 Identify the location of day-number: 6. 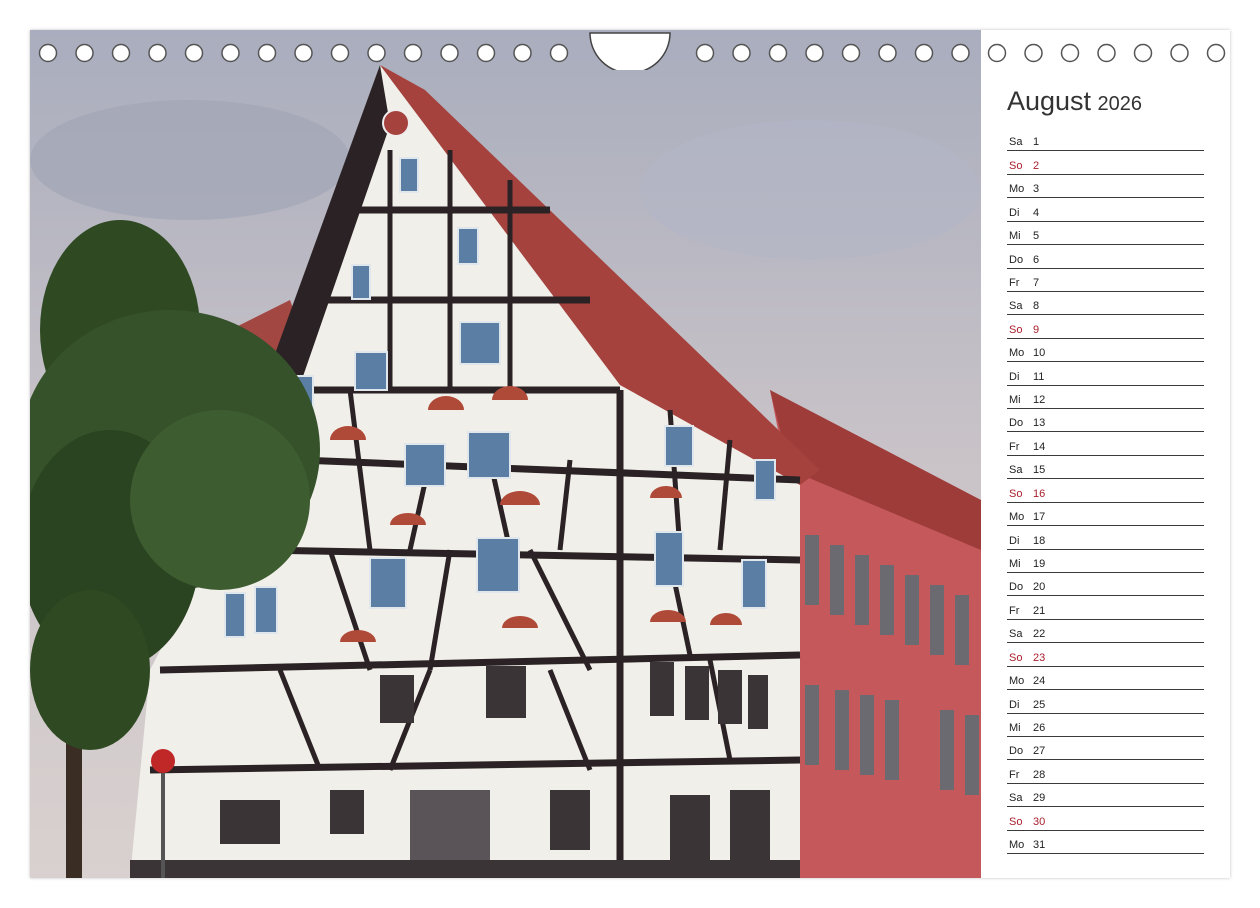
(1036, 259).